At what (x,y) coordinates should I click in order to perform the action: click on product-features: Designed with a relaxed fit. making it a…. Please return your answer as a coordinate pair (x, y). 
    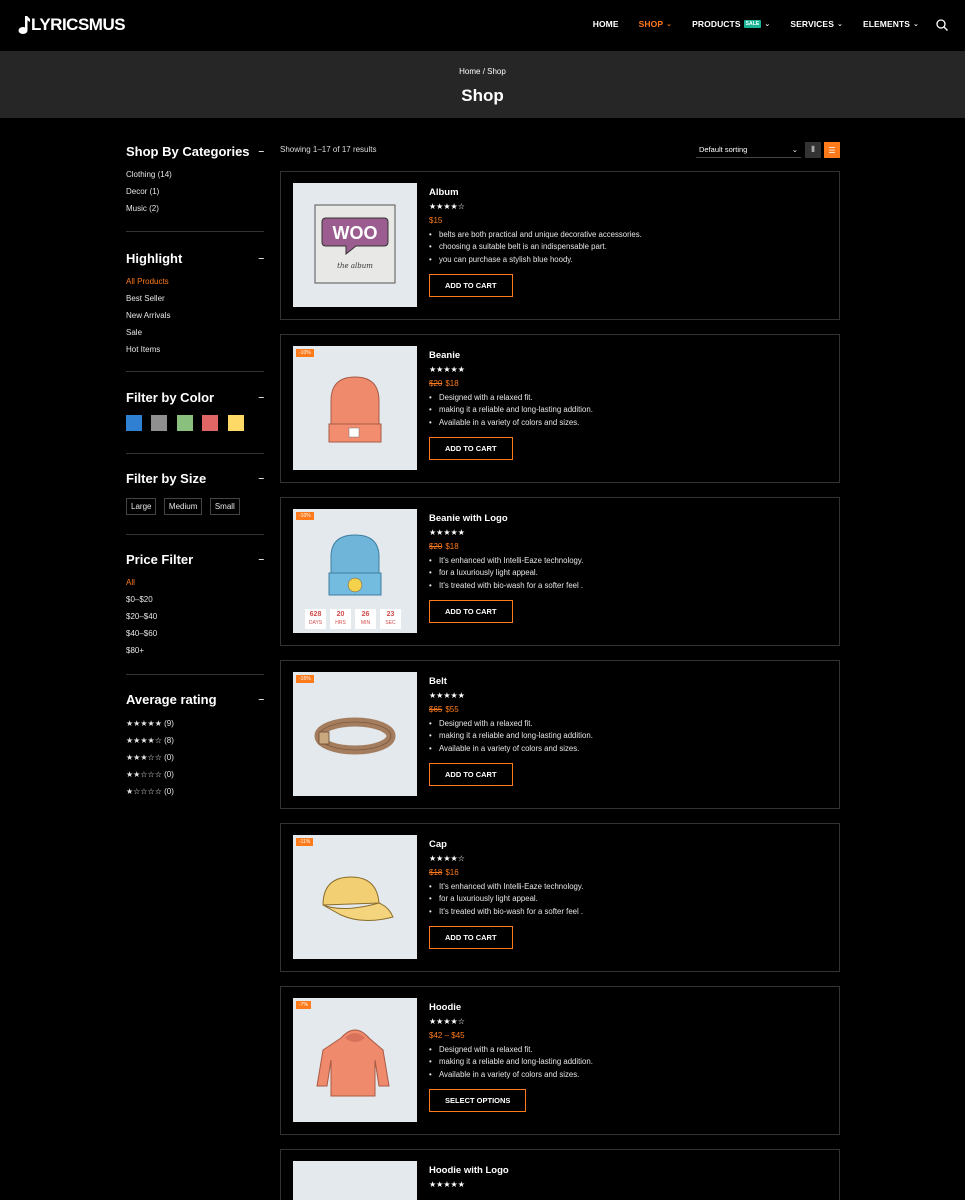
    Looking at the image, I should click on (629, 410).